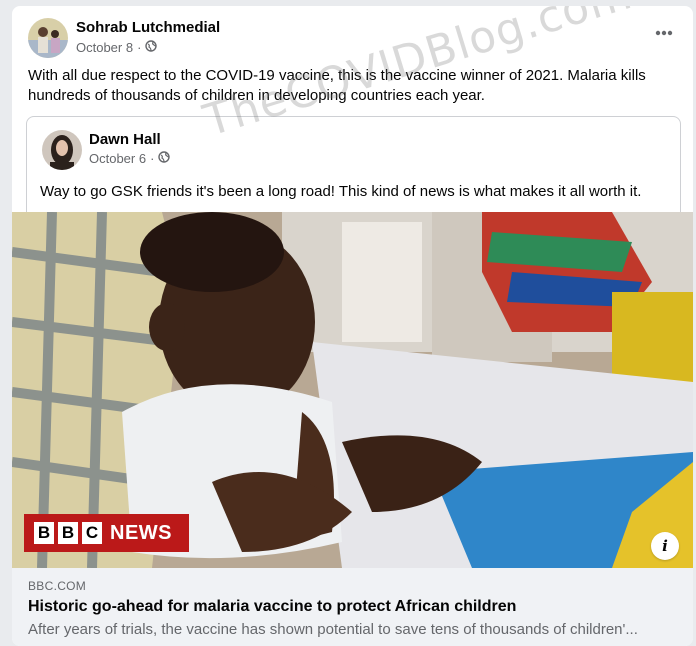  I want to click on info-icon: i, so click(665, 546).